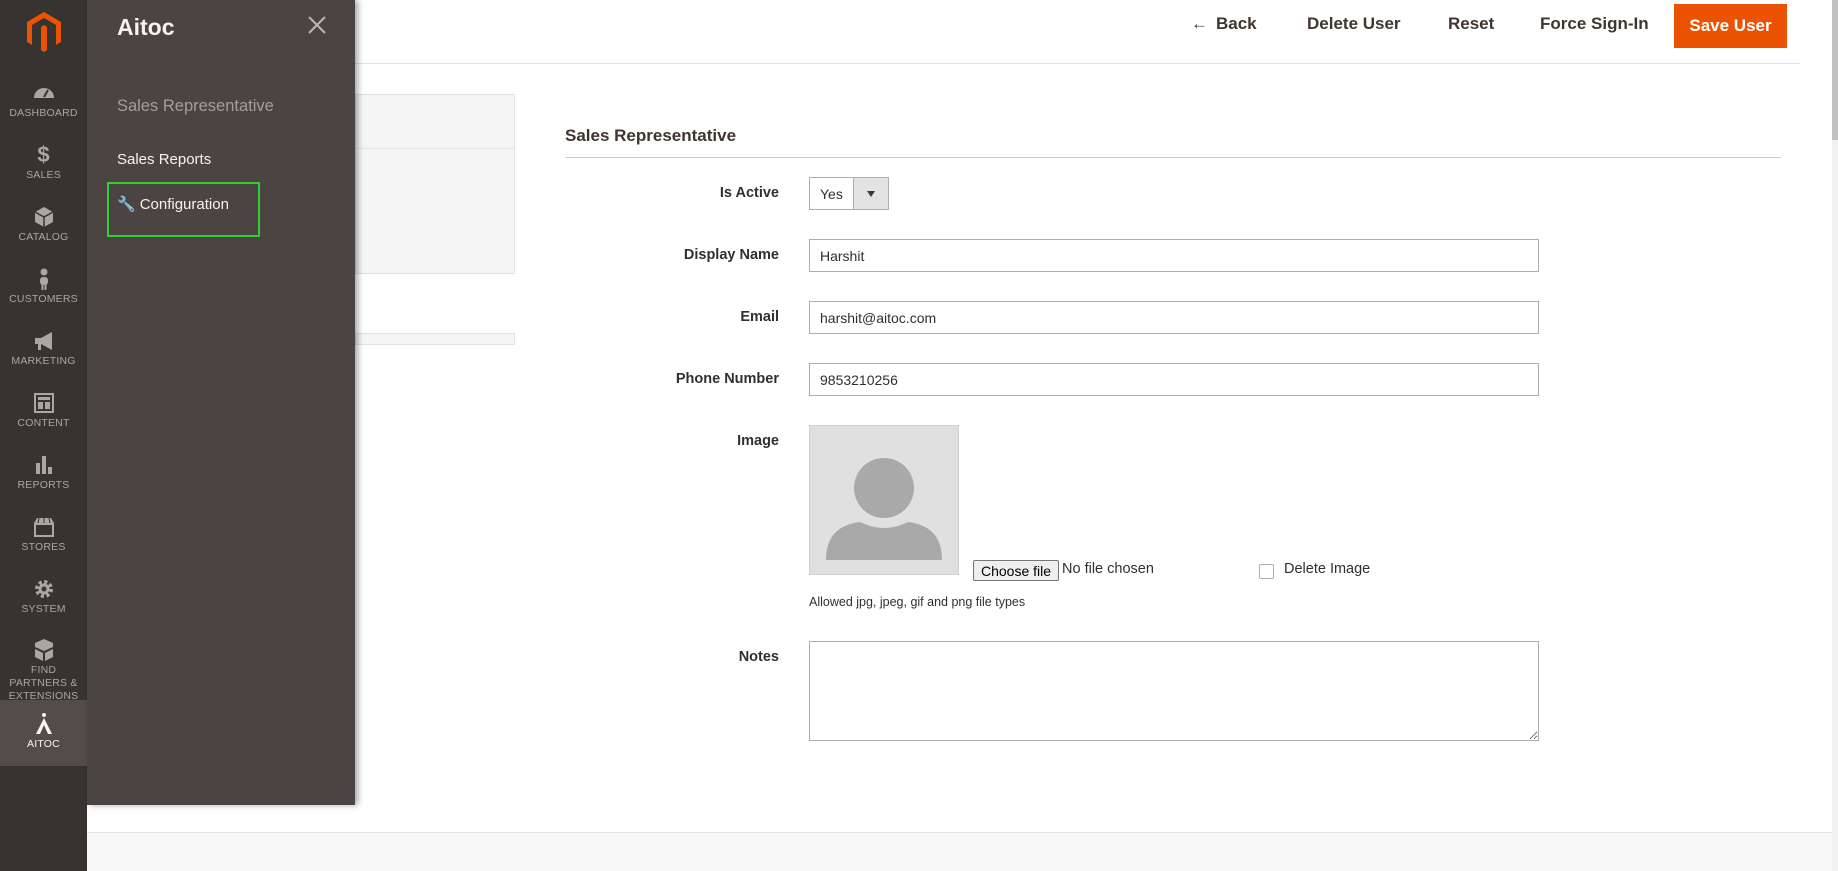  I want to click on phone-number-label: Phone Number, so click(727, 379).